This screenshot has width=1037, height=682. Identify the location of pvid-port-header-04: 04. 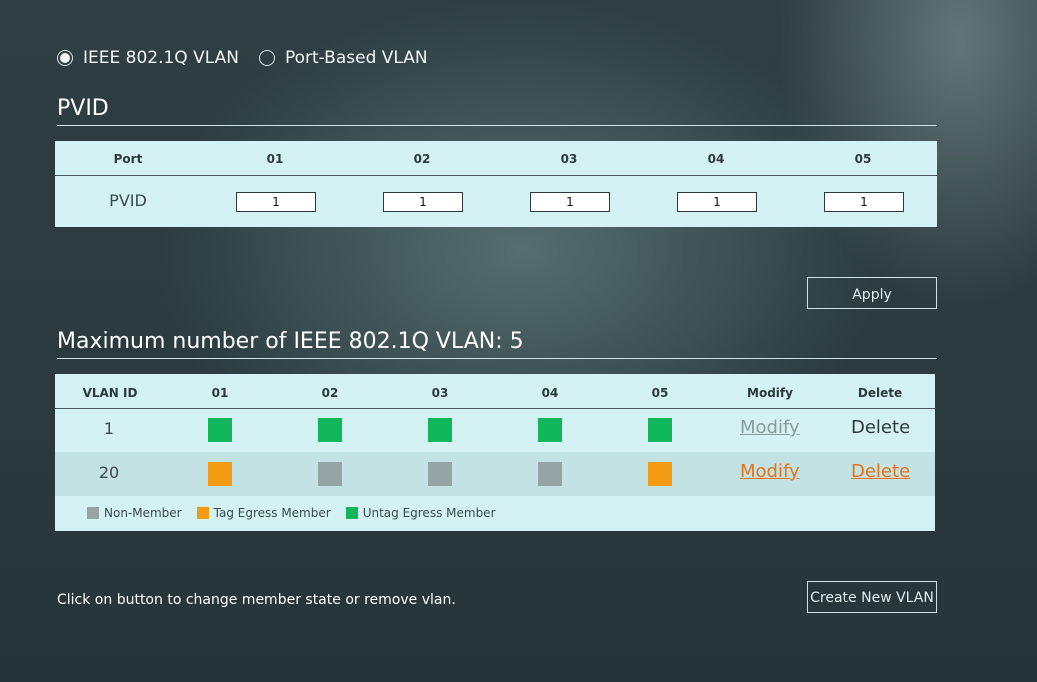
(716, 159).